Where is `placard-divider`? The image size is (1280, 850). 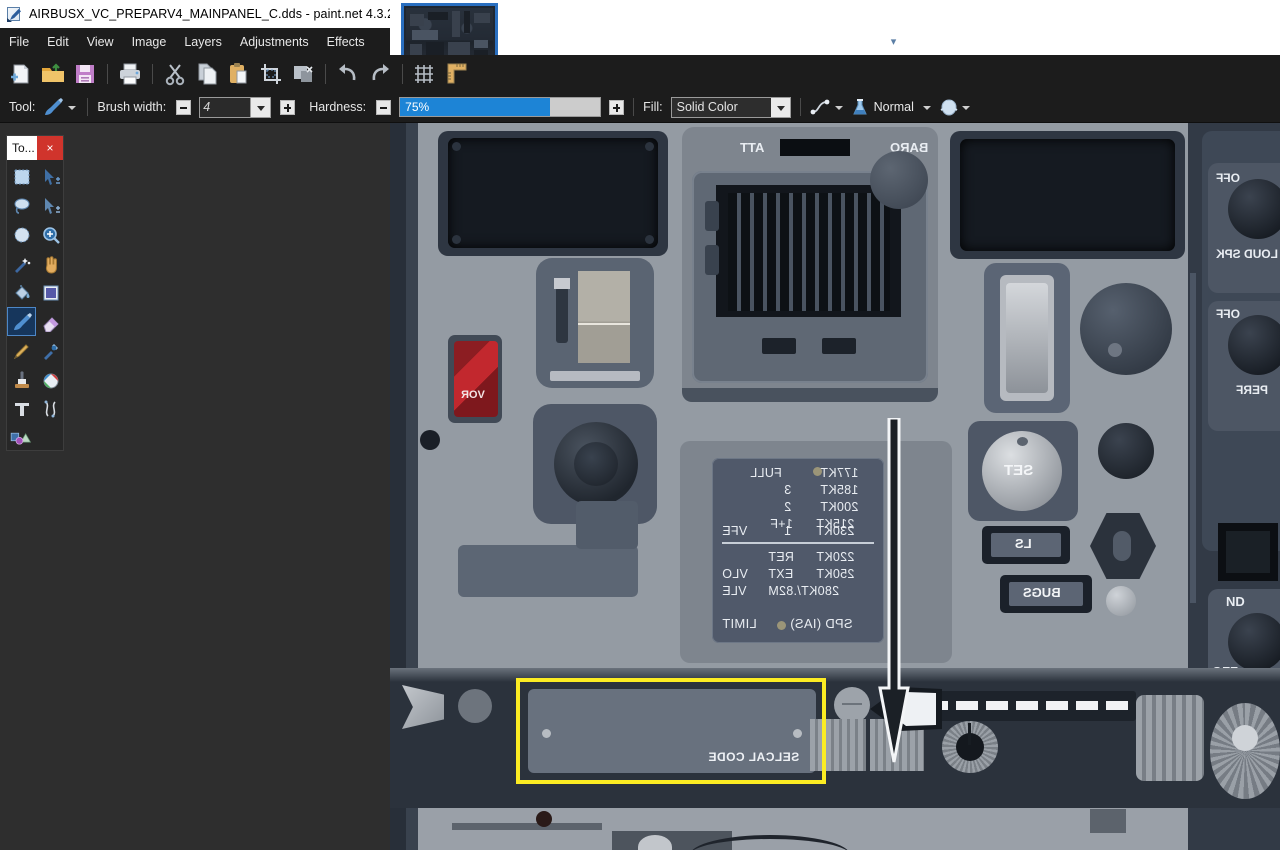
placard-divider is located at coordinates (798, 543).